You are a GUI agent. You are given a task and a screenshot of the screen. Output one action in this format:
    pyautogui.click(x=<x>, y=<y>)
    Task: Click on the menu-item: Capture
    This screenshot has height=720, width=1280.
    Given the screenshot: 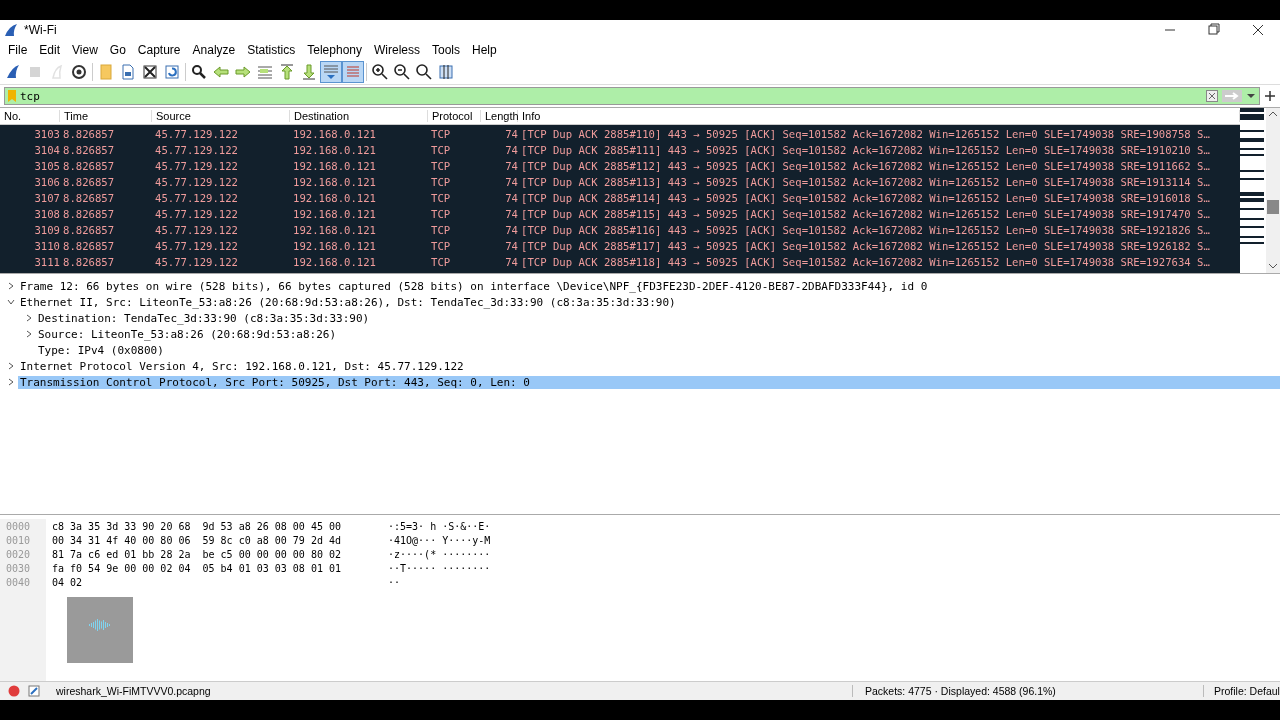 What is the action you would take?
    pyautogui.click(x=159, y=50)
    